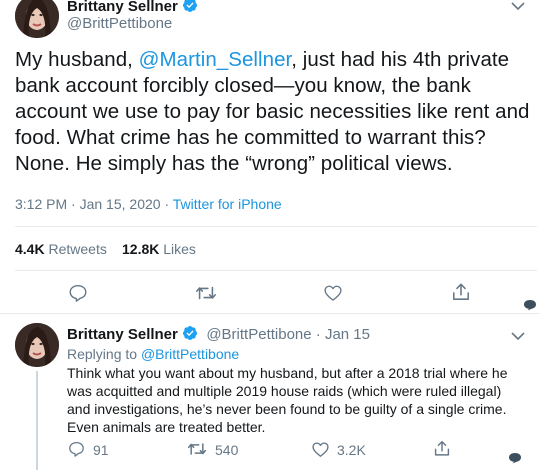  Describe the element at coordinates (104, 354) in the screenshot. I see `replying-prefix: Replying to` at that location.